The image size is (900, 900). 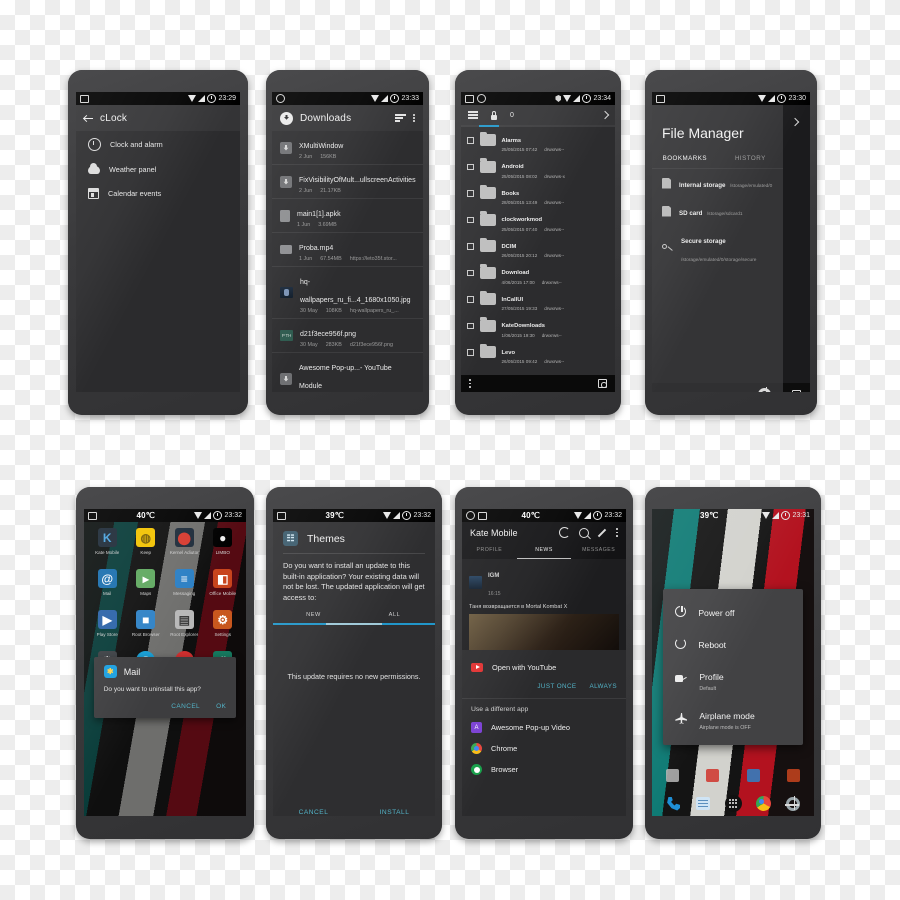 What do you see at coordinates (394, 617) in the screenshot?
I see `tab-all: ALL` at bounding box center [394, 617].